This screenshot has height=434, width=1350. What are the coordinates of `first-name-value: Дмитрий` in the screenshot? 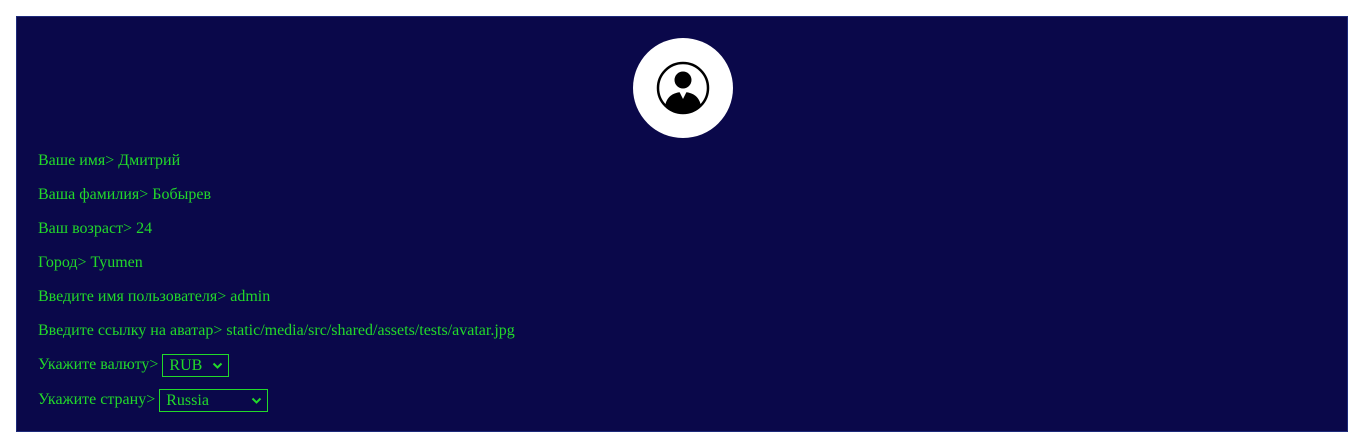 It's located at (149, 160).